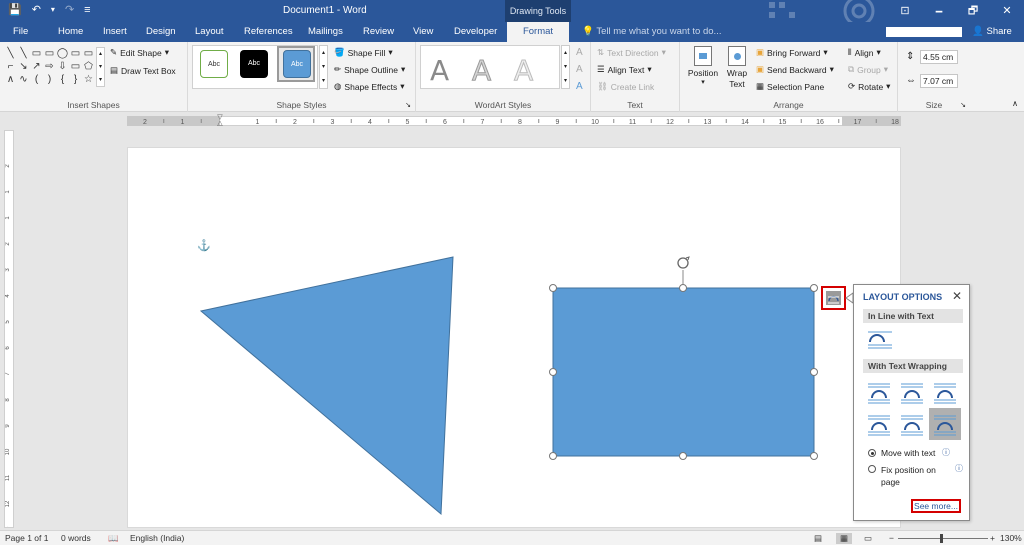 Image resolution: width=1024 pixels, height=545 pixels. Describe the element at coordinates (683, 262) in the screenshot. I see `rotate-handle-icon` at that location.